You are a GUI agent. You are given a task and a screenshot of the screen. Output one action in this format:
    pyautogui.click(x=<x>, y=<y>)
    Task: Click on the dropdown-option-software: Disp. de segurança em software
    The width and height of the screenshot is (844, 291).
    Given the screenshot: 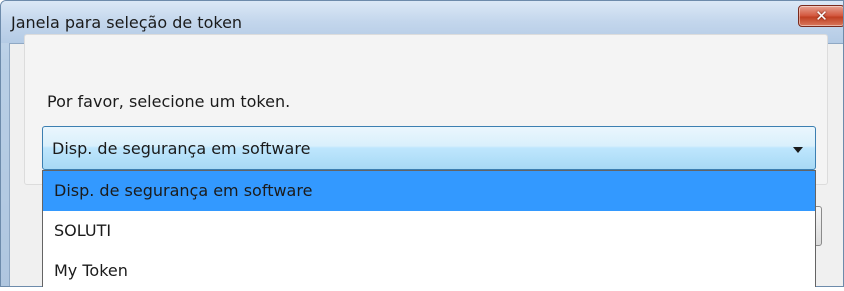 What is the action you would take?
    pyautogui.click(x=429, y=191)
    